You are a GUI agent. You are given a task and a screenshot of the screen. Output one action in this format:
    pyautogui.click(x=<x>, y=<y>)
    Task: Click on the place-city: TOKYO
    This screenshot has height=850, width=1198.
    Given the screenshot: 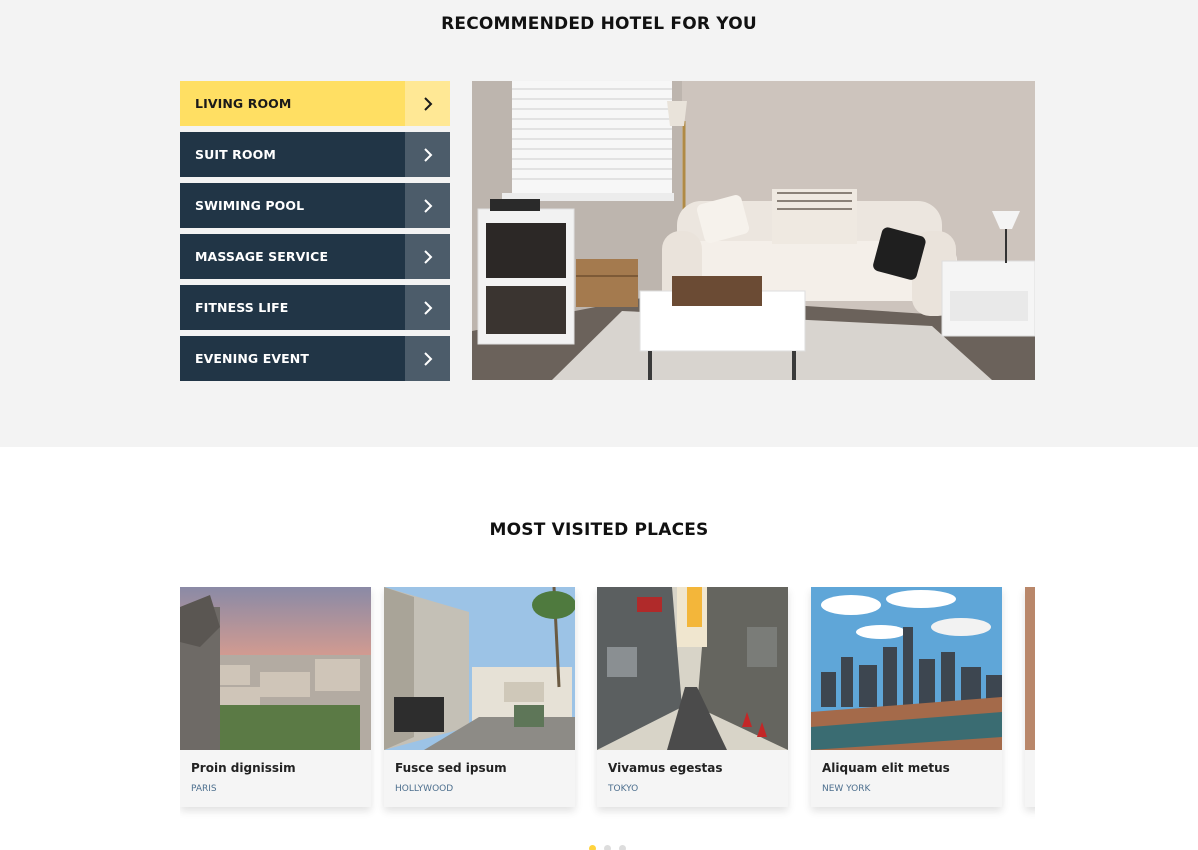 What is the action you would take?
    pyautogui.click(x=623, y=789)
    